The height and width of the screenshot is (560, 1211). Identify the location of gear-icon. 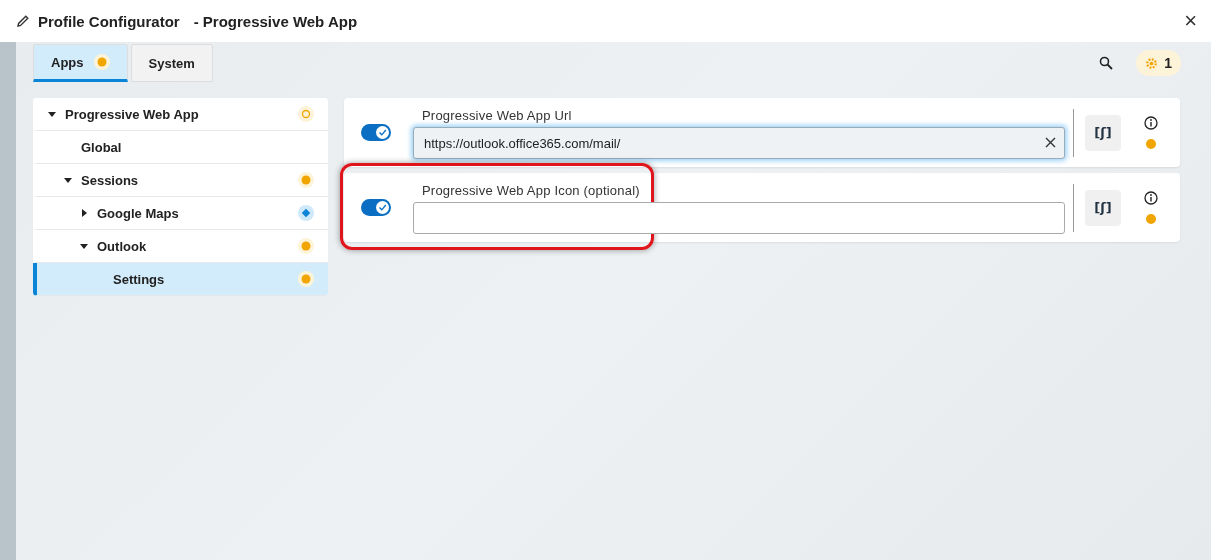
(1152, 63).